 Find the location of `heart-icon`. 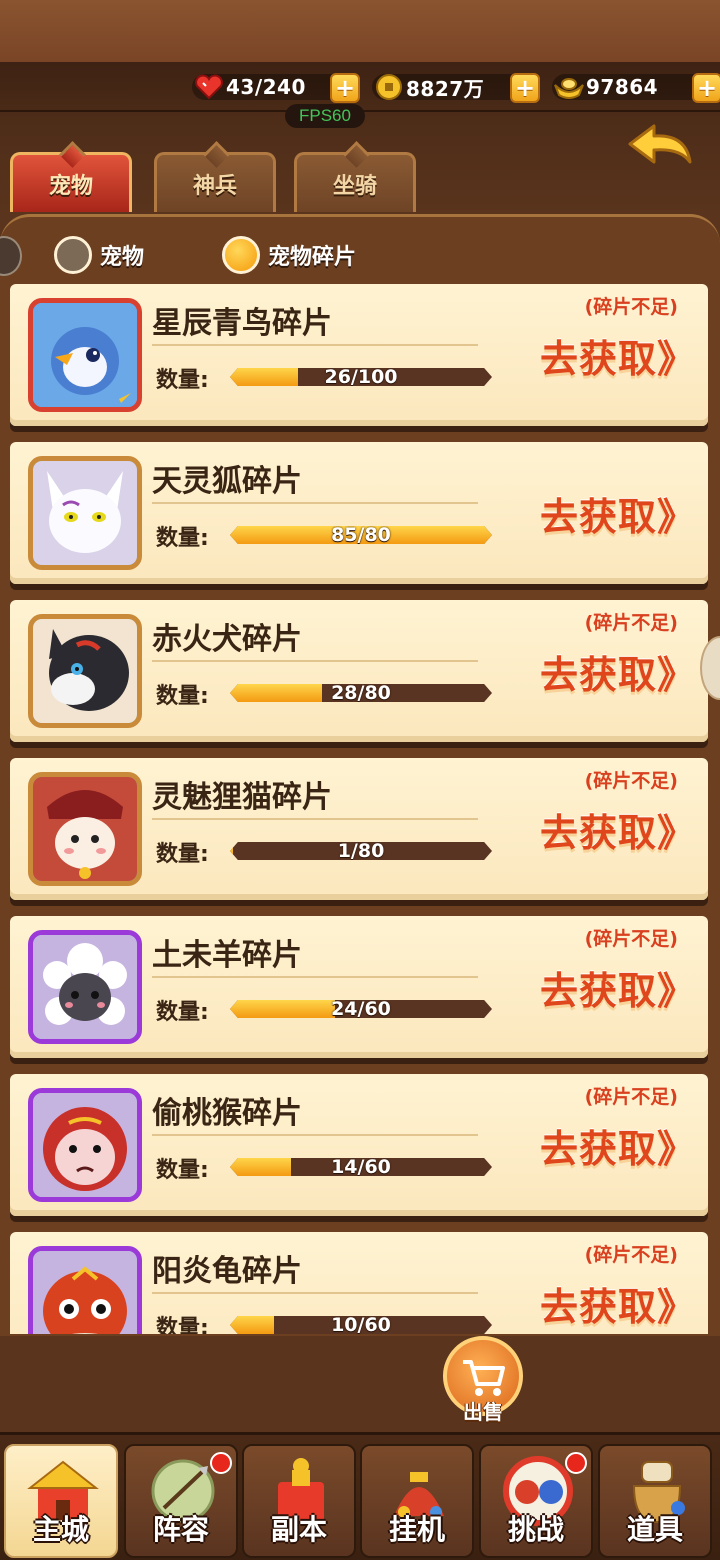

heart-icon is located at coordinates (209, 87).